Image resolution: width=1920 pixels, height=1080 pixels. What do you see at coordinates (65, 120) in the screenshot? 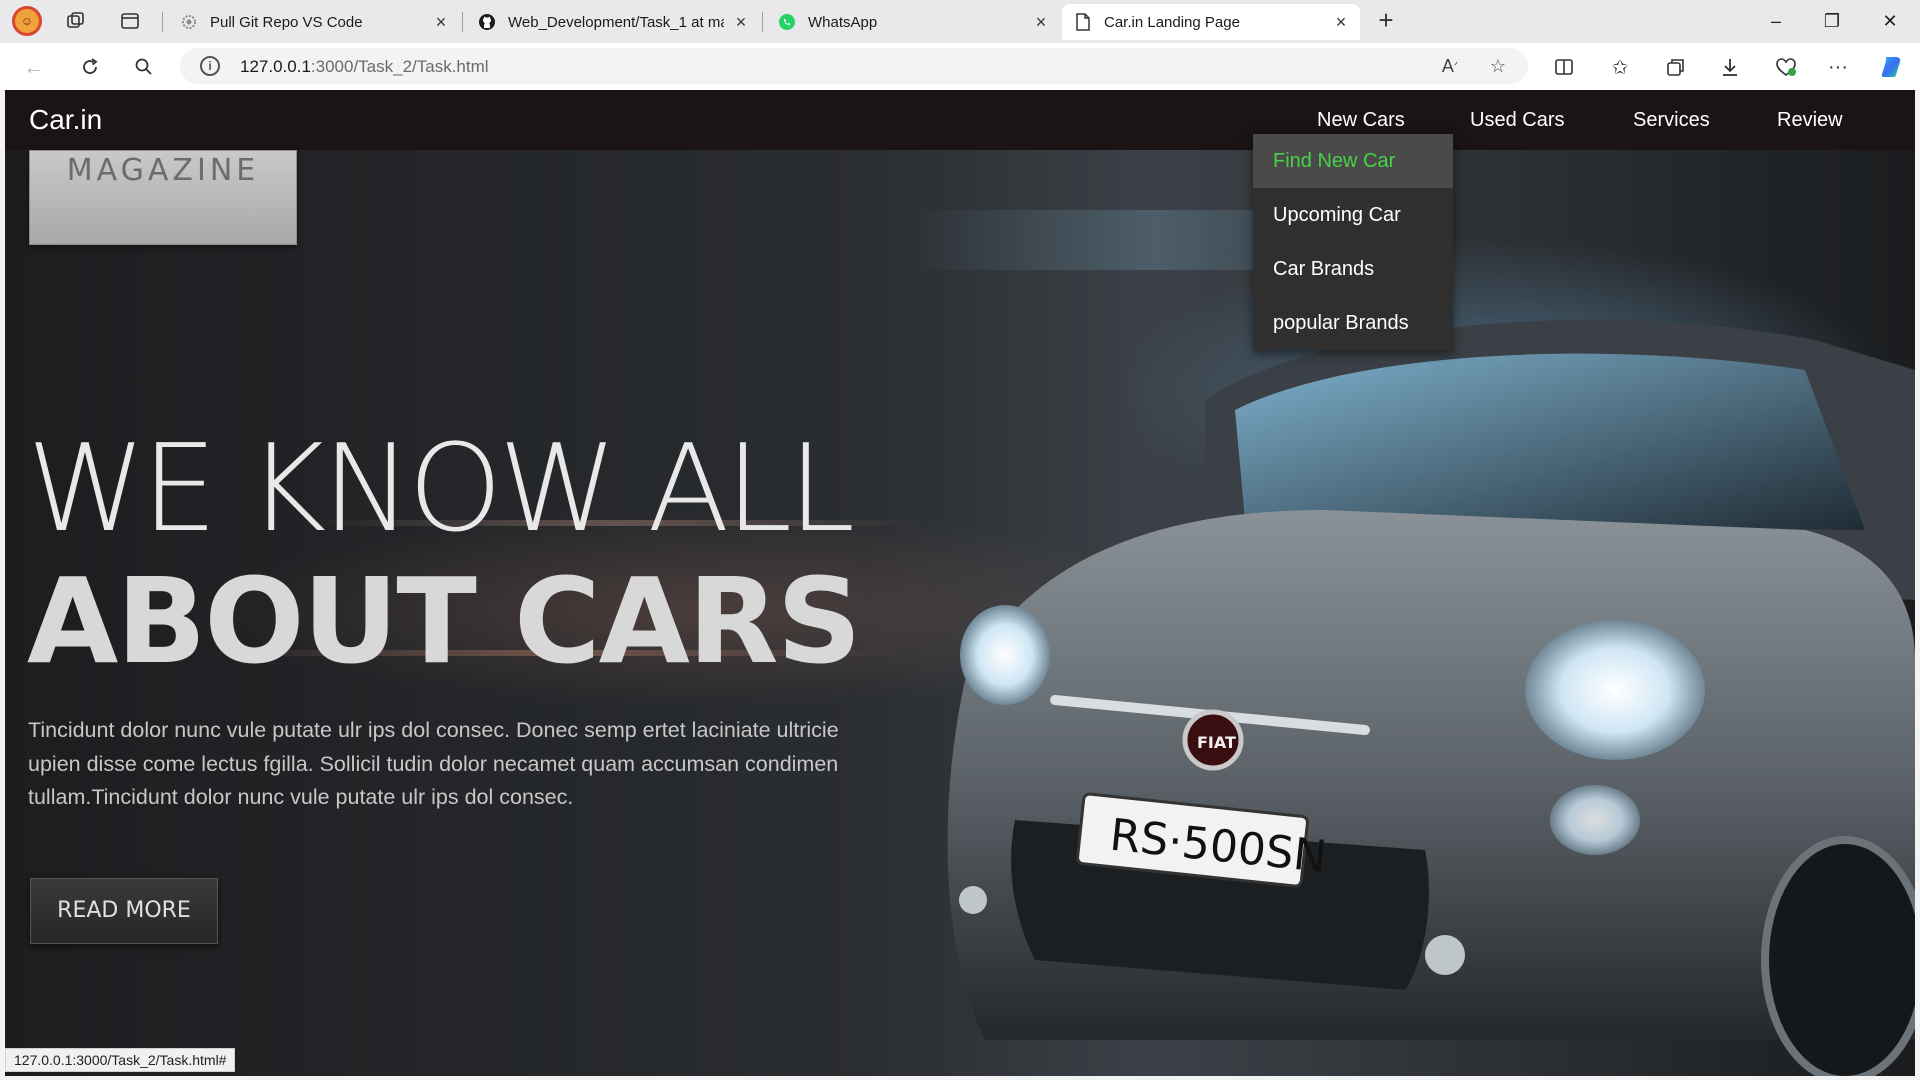
I see `site-logo: Car.in` at bounding box center [65, 120].